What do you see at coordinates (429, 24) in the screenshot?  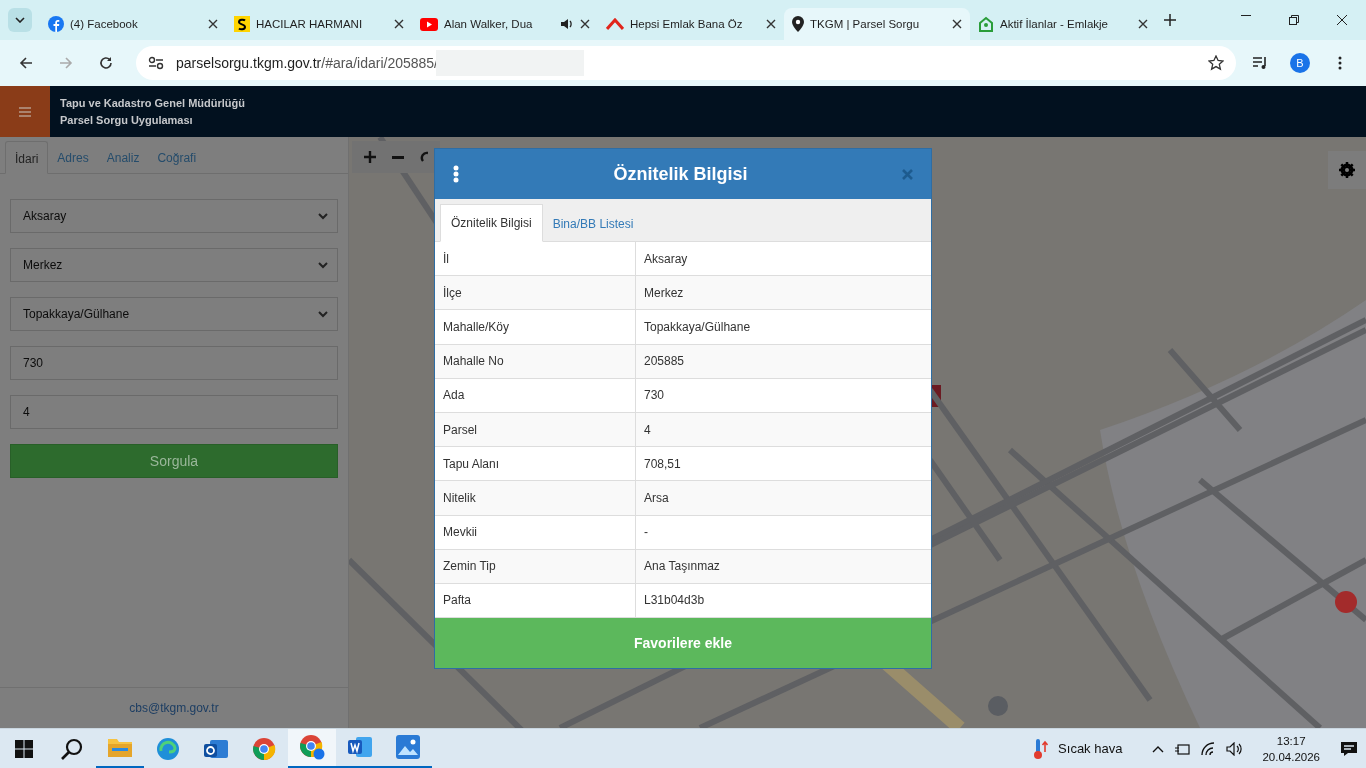 I see `play-logo-icon` at bounding box center [429, 24].